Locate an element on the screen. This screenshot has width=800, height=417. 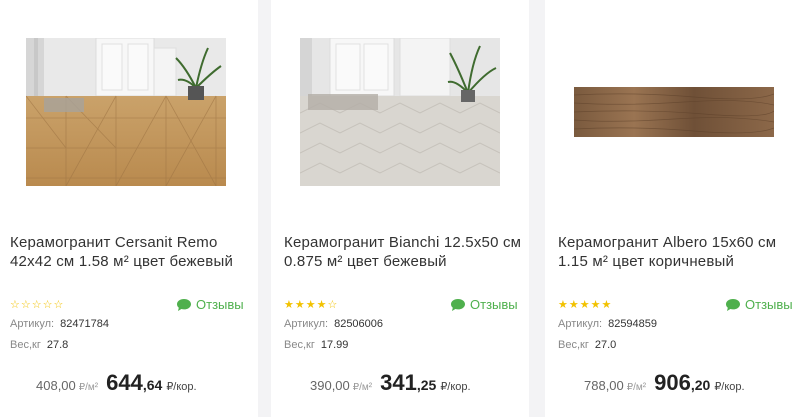
weight-row: Вес,кг 27.0 is located at coordinates (587, 345).